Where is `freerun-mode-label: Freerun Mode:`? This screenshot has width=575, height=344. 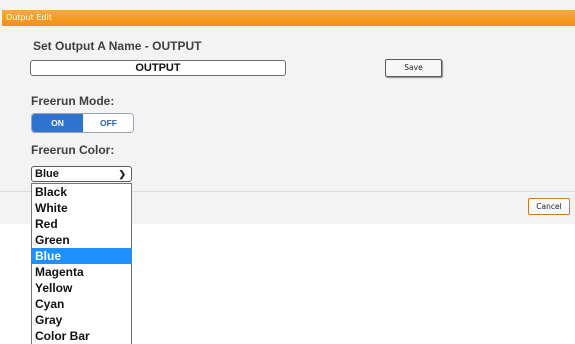 freerun-mode-label: Freerun Mode: is located at coordinates (73, 101).